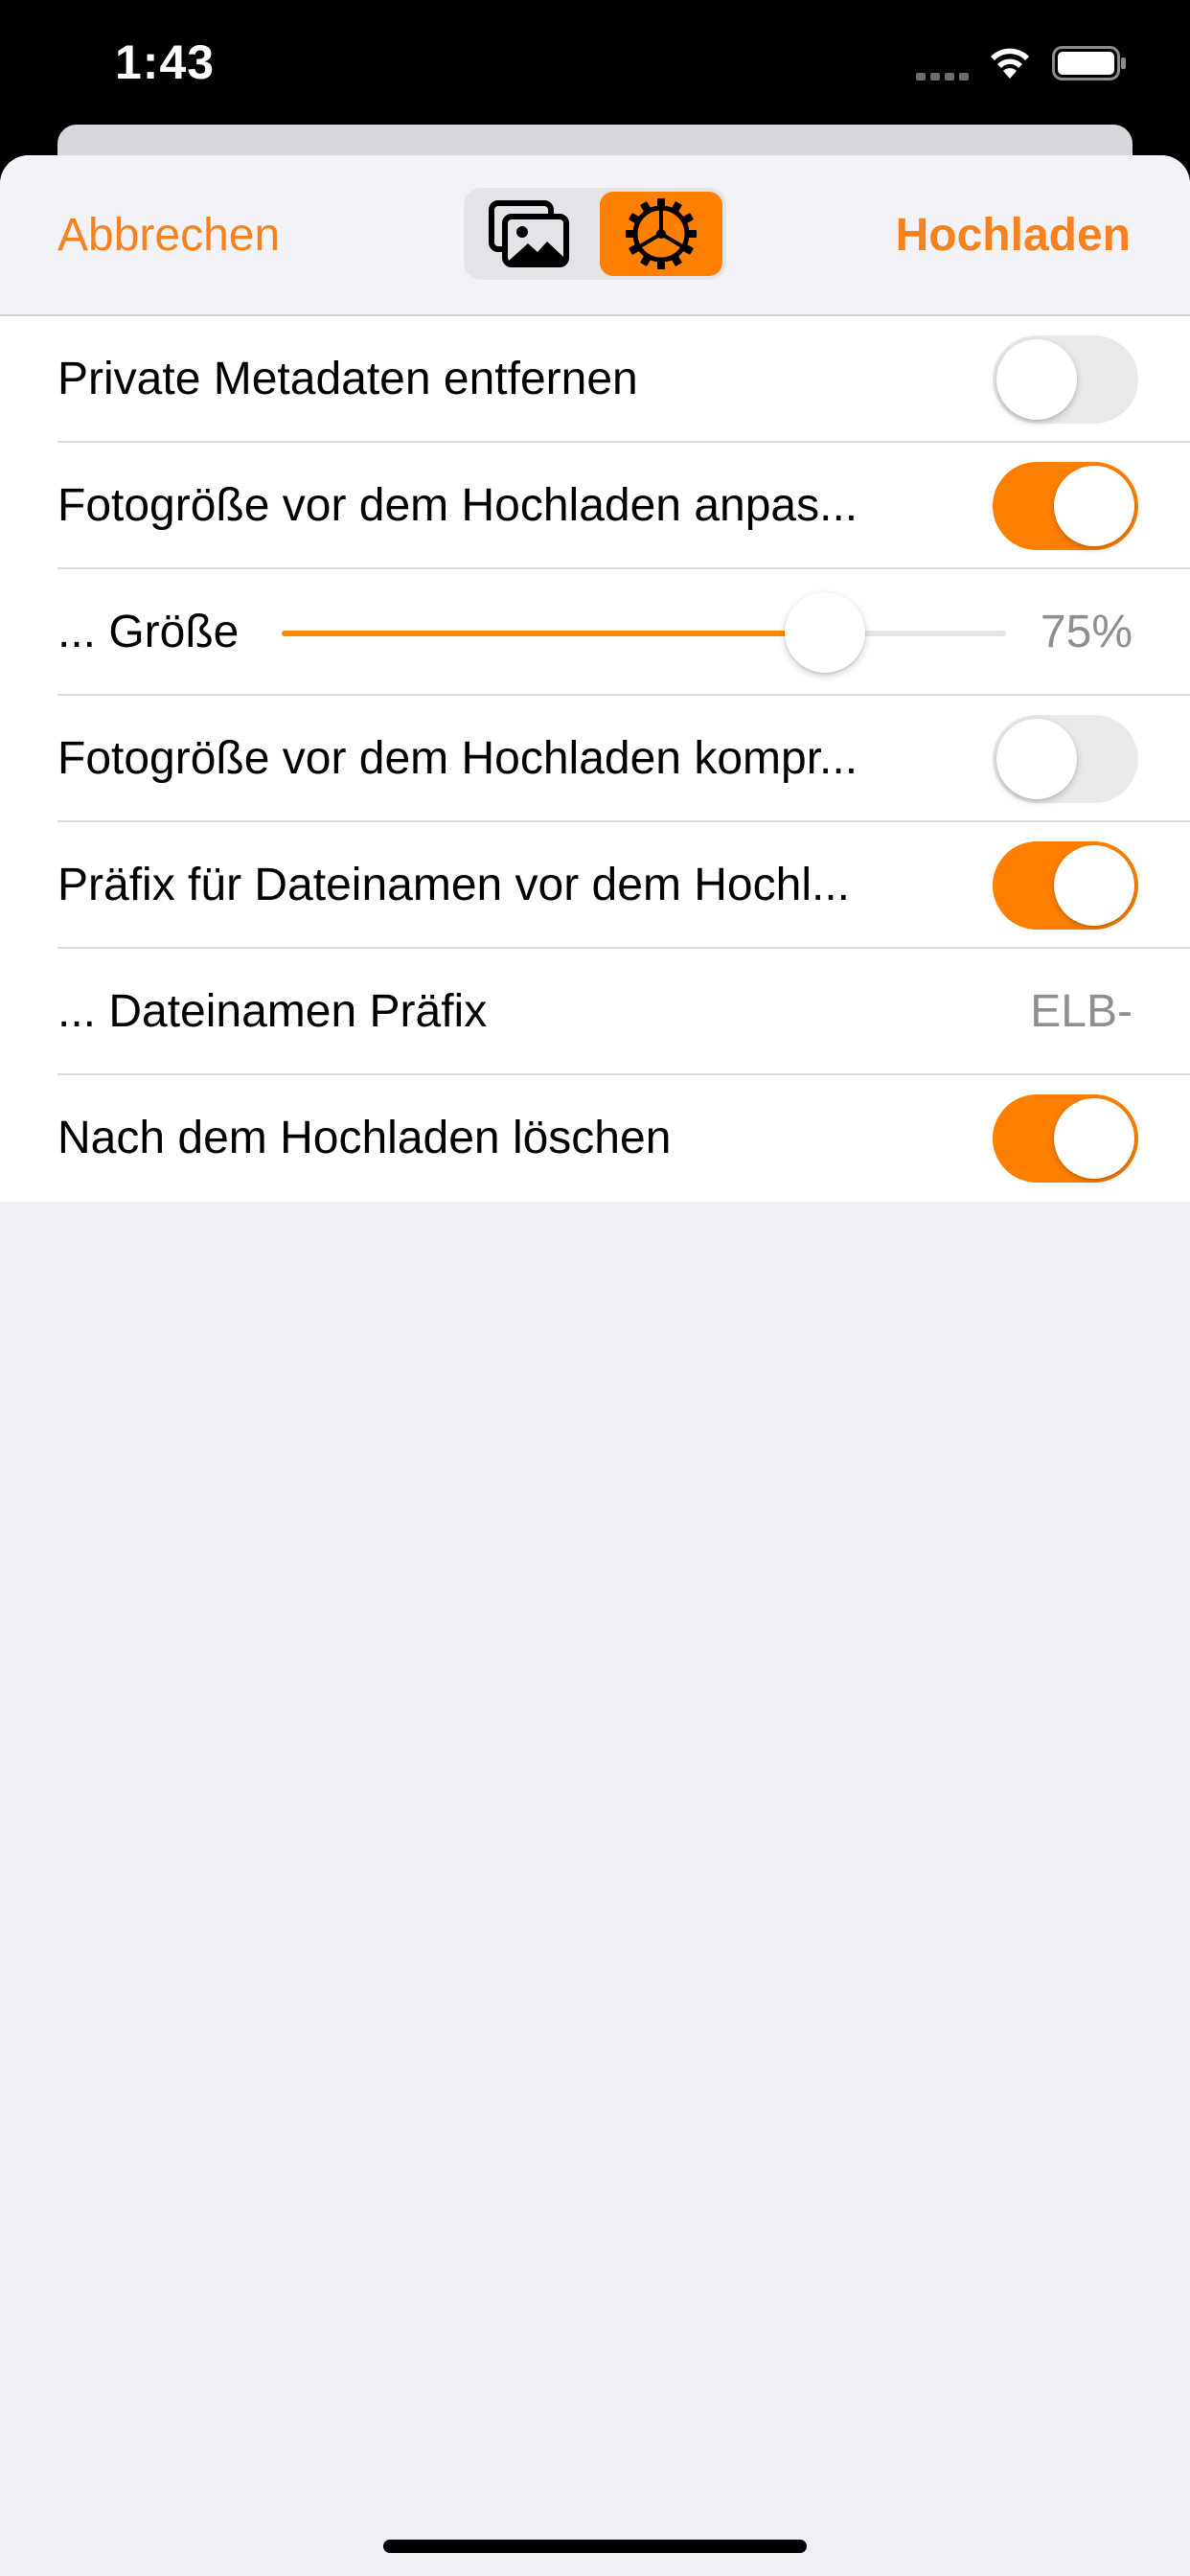 Image resolution: width=1190 pixels, height=2576 pixels. What do you see at coordinates (148, 632) in the screenshot?
I see `settings-row-label: ... Größe` at bounding box center [148, 632].